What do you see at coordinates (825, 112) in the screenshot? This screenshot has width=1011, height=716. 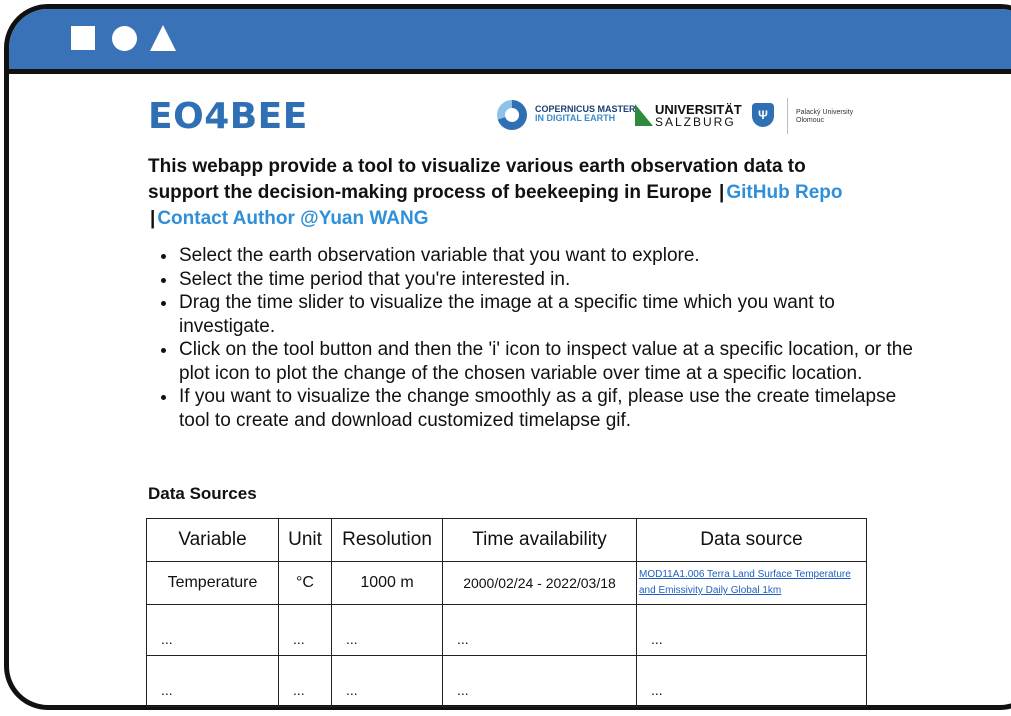 I see `palacky-line1: Palacký University` at bounding box center [825, 112].